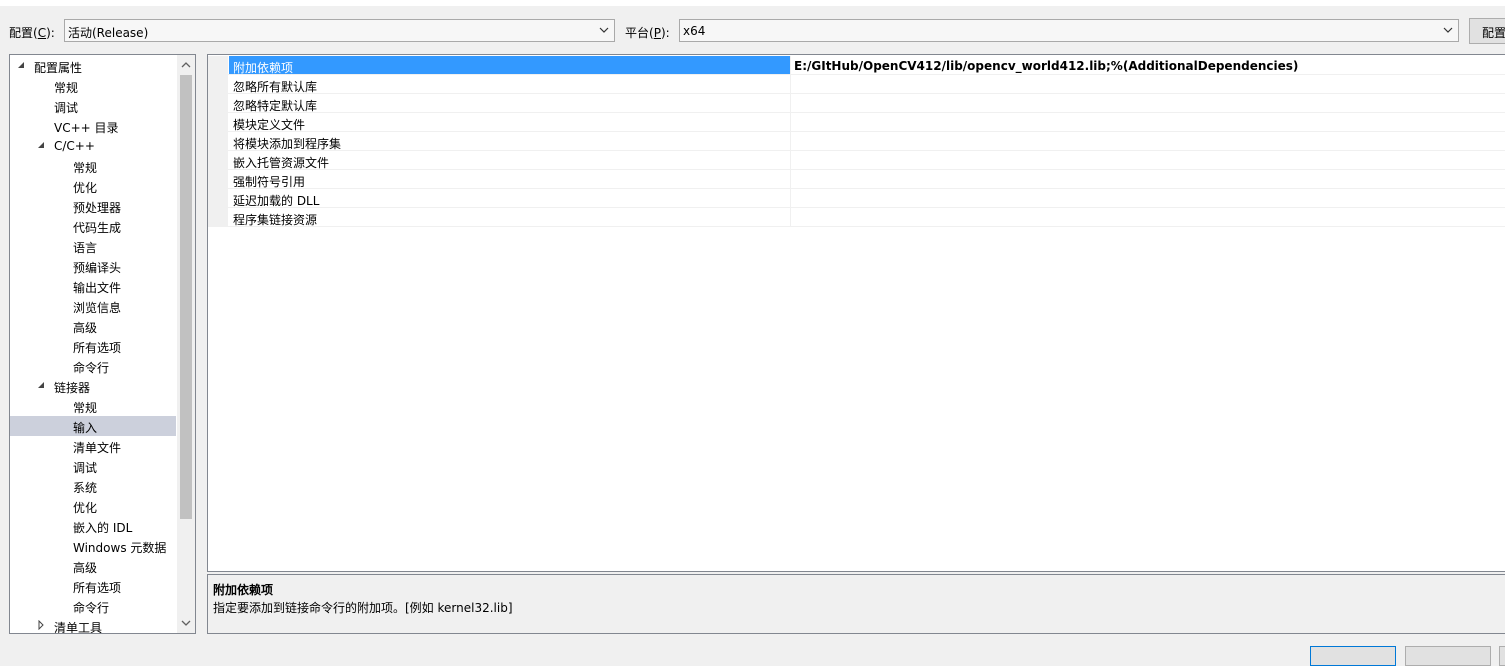 The width and height of the screenshot is (1505, 666). Describe the element at coordinates (509, 160) in the screenshot. I see `property-name: 嵌入托管资源文件` at that location.